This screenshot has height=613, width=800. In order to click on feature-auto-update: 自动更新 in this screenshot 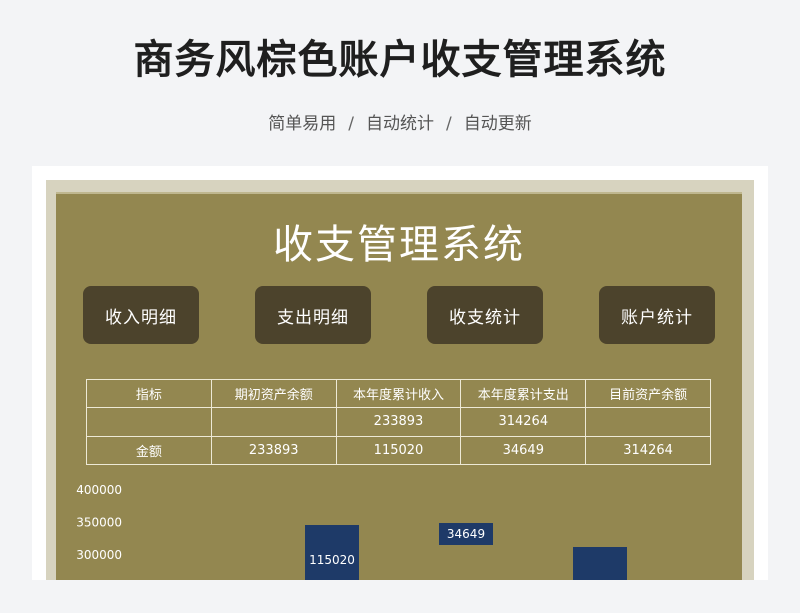, I will do `click(497, 124)`.